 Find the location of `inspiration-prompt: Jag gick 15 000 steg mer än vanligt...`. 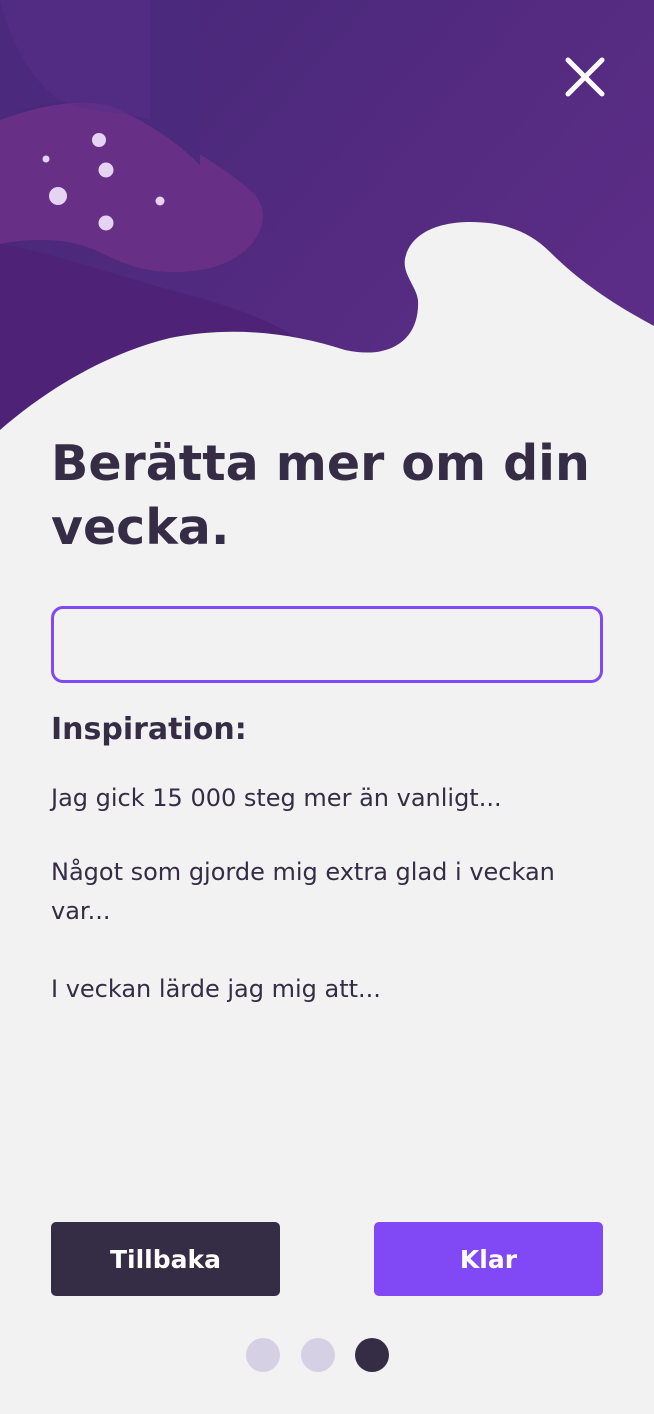

inspiration-prompt: Jag gick 15 000 steg mer än vanligt... is located at coordinates (276, 798).